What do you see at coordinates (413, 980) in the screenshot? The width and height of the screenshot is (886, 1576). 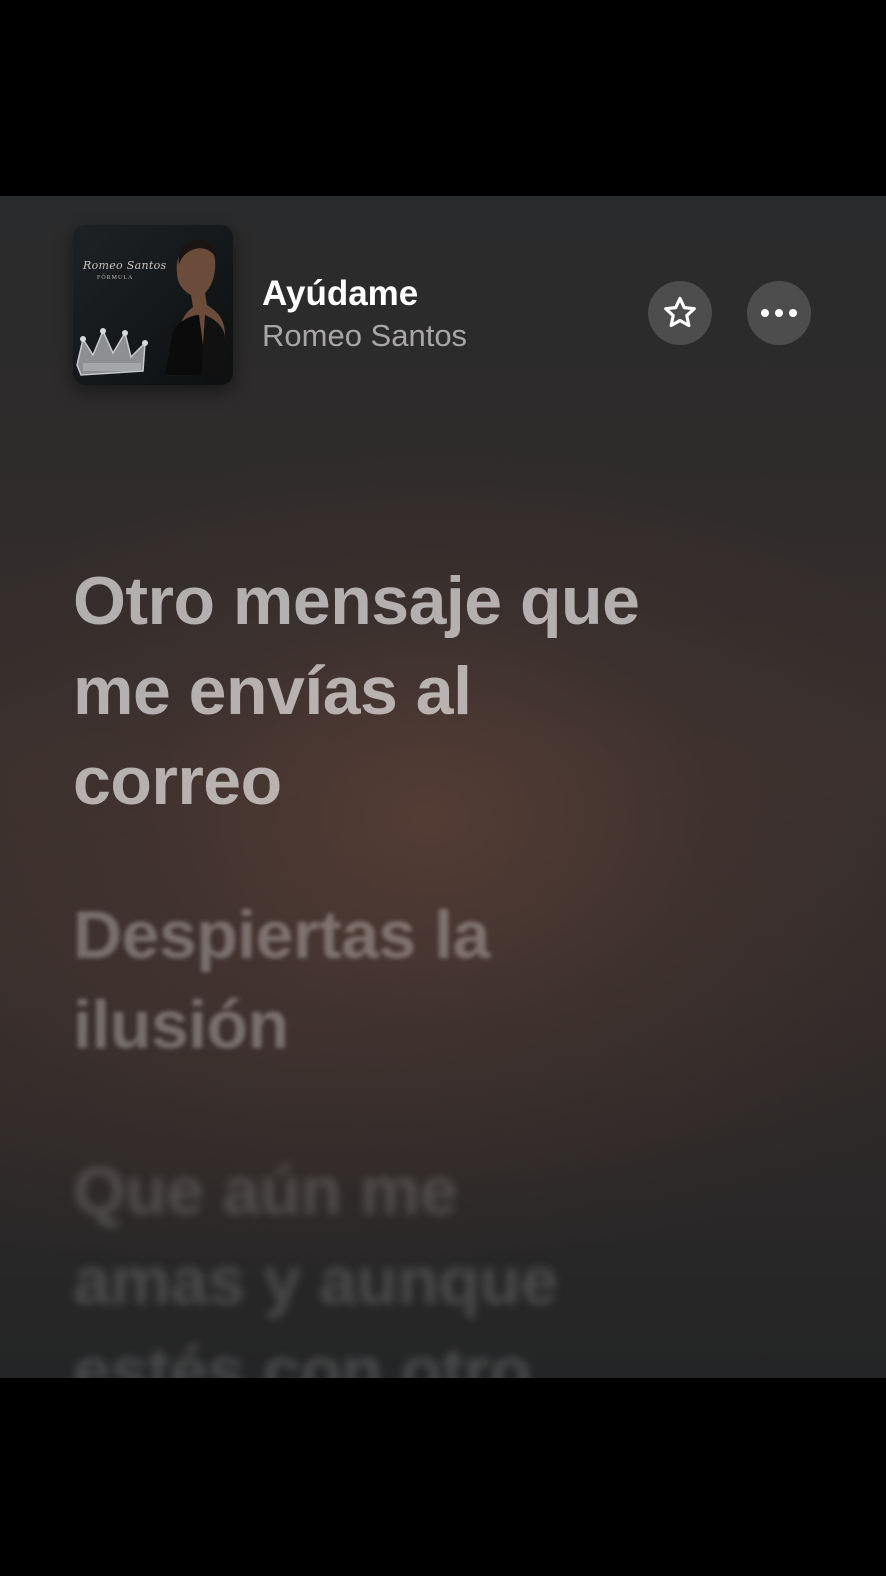 I see `lyric-line-next: Despiertas la ilusión` at bounding box center [413, 980].